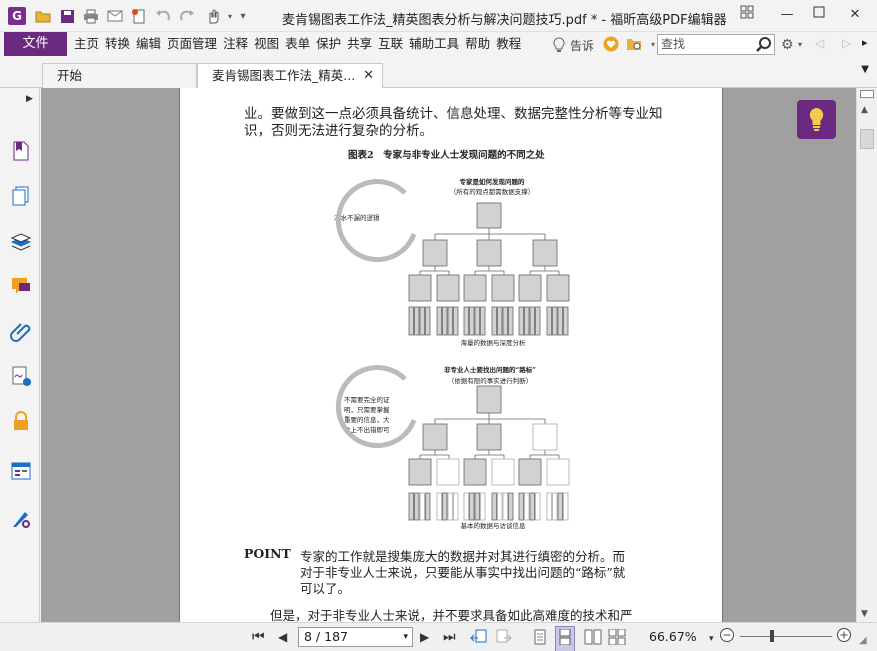  I want to click on zoom-level: 66.67%, so click(673, 636).